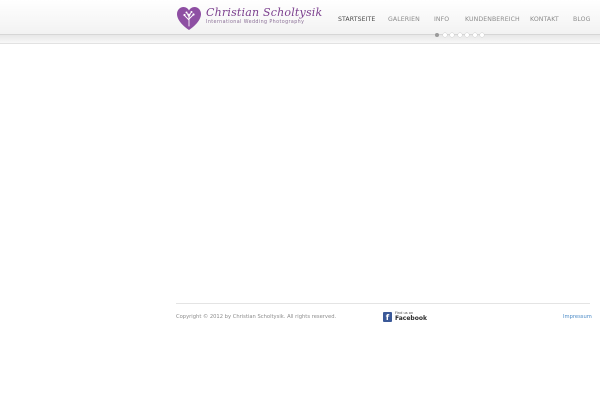 This screenshot has height=400, width=600. Describe the element at coordinates (300, 39) in the screenshot. I see `slider-band` at that location.